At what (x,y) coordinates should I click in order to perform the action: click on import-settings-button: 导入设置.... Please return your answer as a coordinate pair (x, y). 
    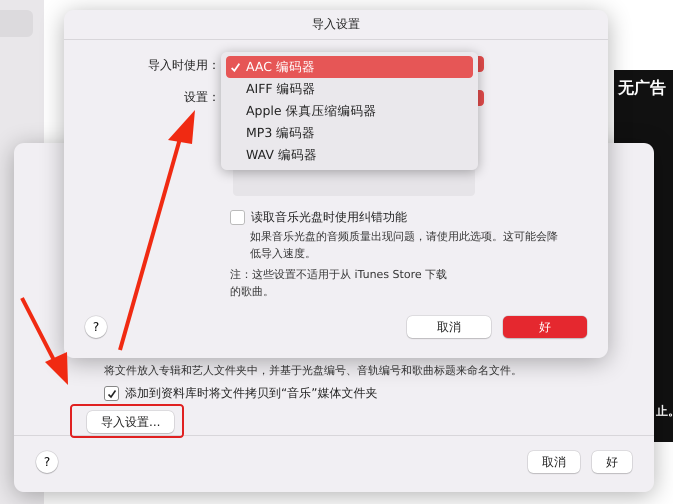
    Looking at the image, I should click on (130, 422).